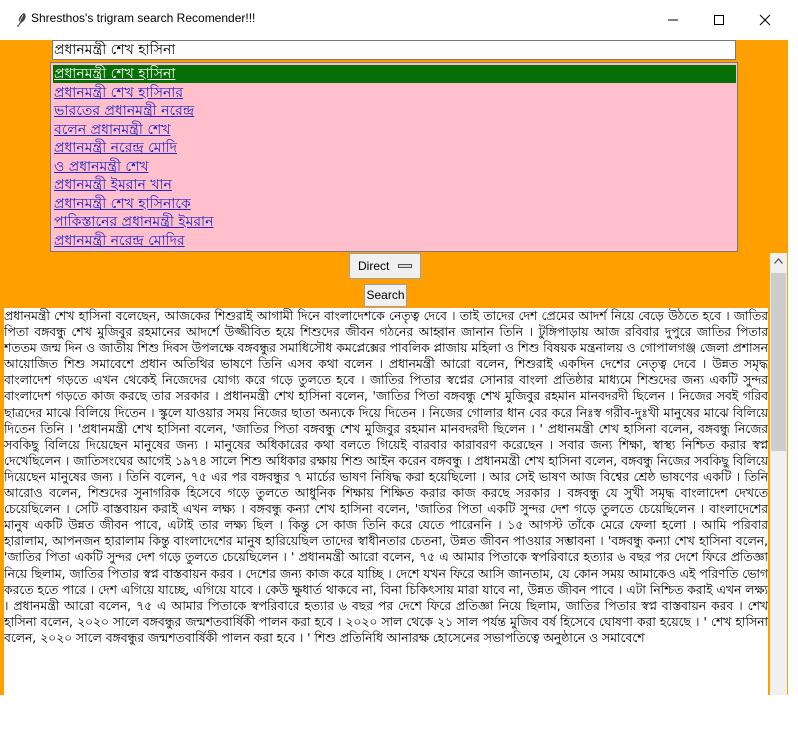  Describe the element at coordinates (405, 266) in the screenshot. I see `option-menu-indicator-icon` at that location.